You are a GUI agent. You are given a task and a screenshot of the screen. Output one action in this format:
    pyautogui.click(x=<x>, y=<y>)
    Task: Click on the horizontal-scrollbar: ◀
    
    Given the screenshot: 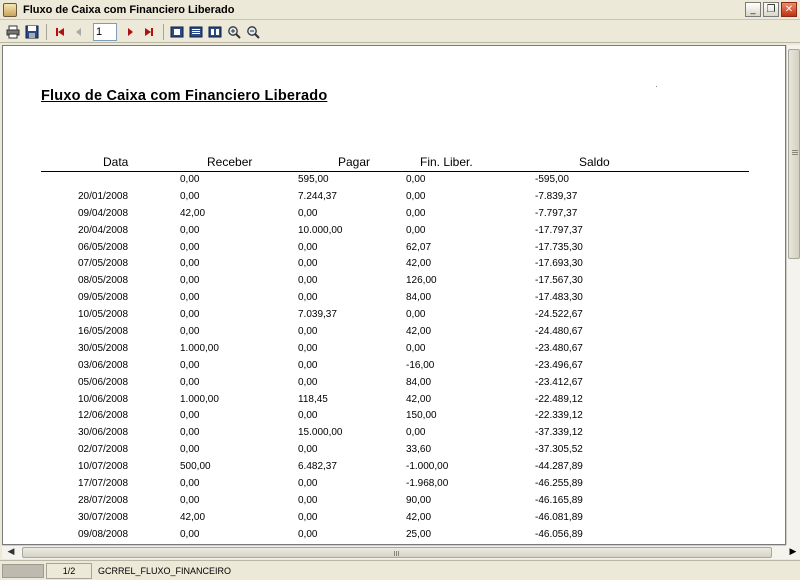 What is the action you would take?
    pyautogui.click(x=394, y=552)
    